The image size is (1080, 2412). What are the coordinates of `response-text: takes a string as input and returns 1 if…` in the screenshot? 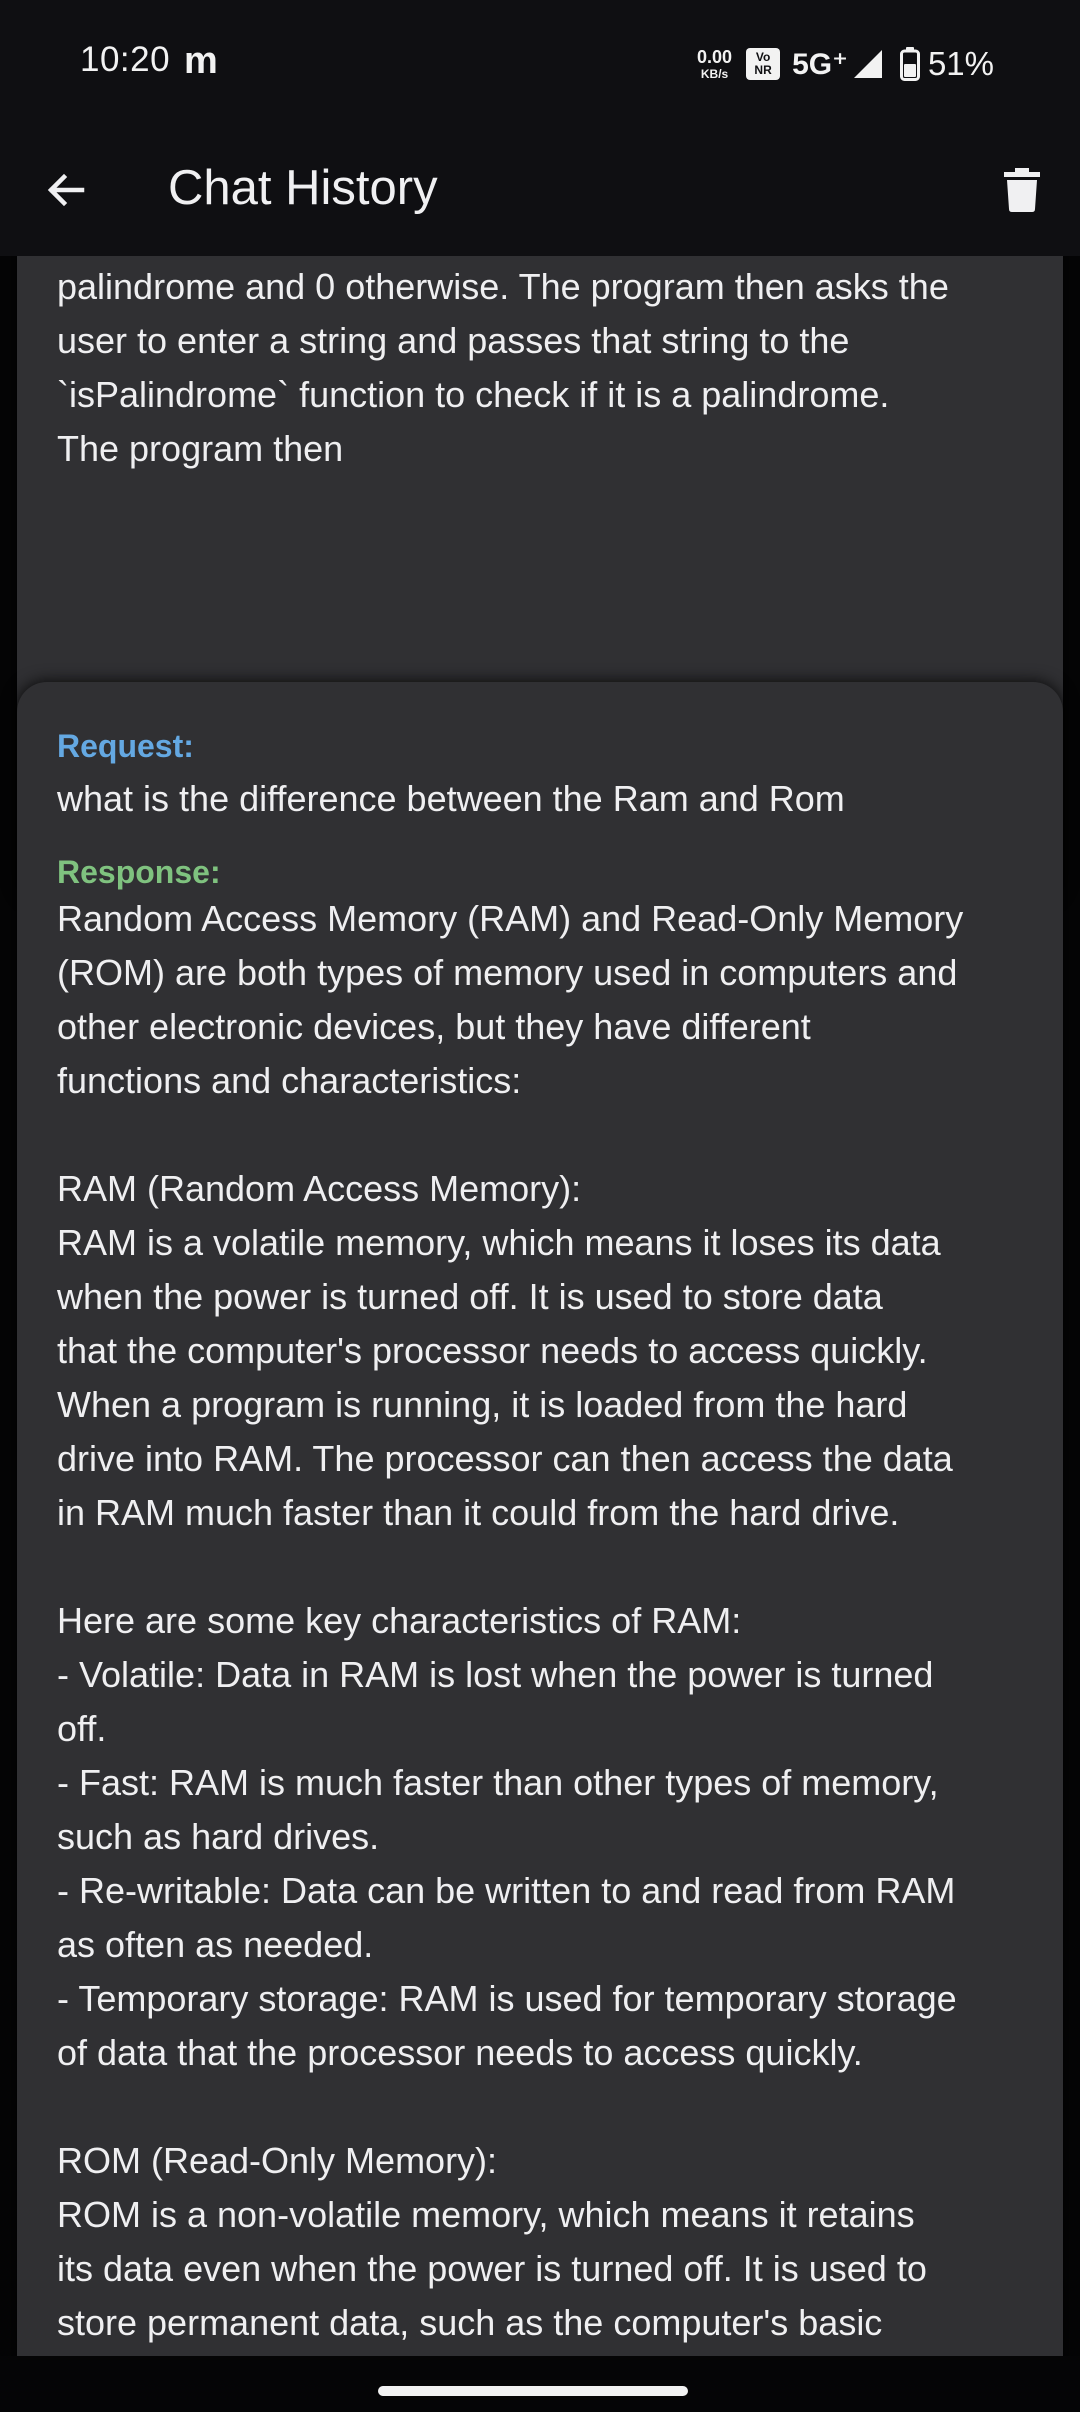 It's located at (503, 367).